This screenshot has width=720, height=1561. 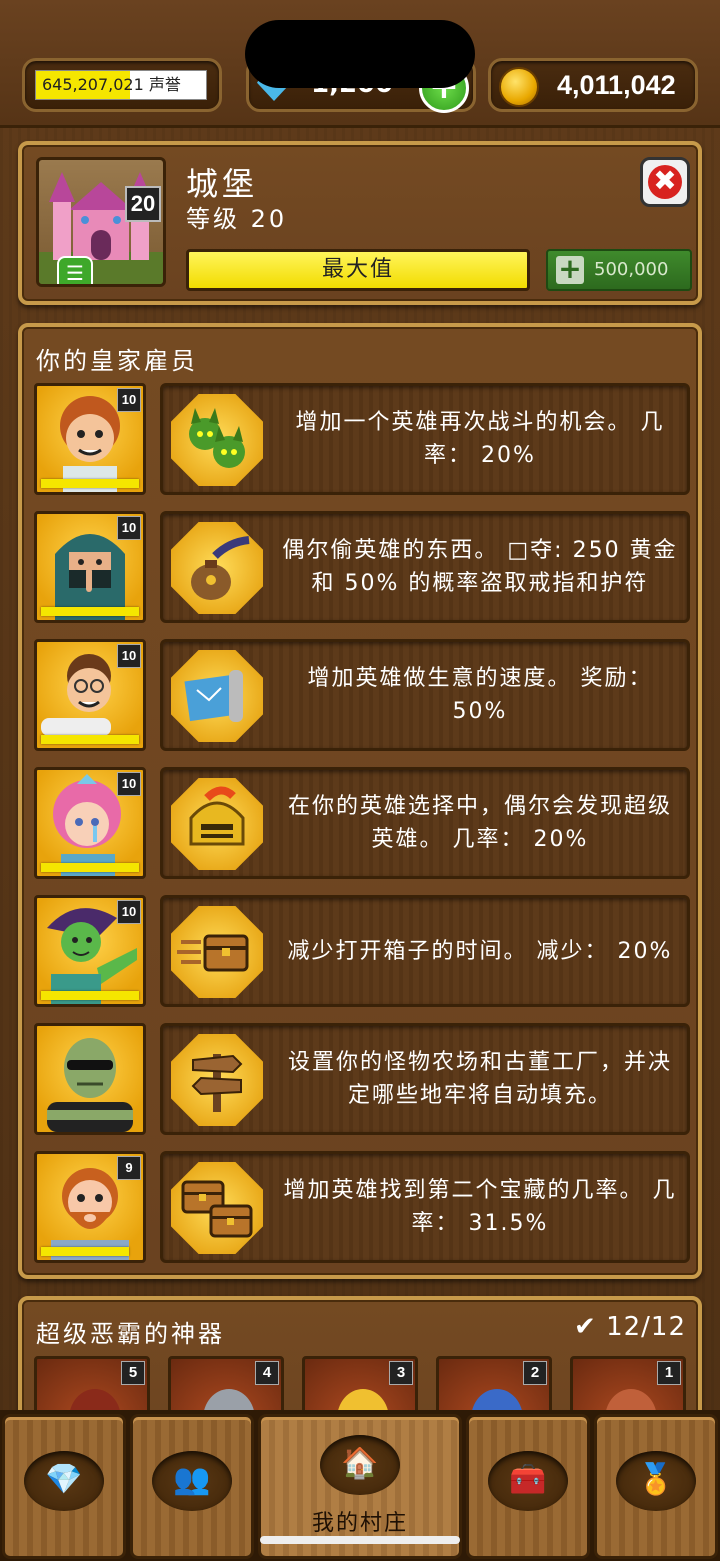 What do you see at coordinates (90, 1079) in the screenshot?
I see `employee-portrait` at bounding box center [90, 1079].